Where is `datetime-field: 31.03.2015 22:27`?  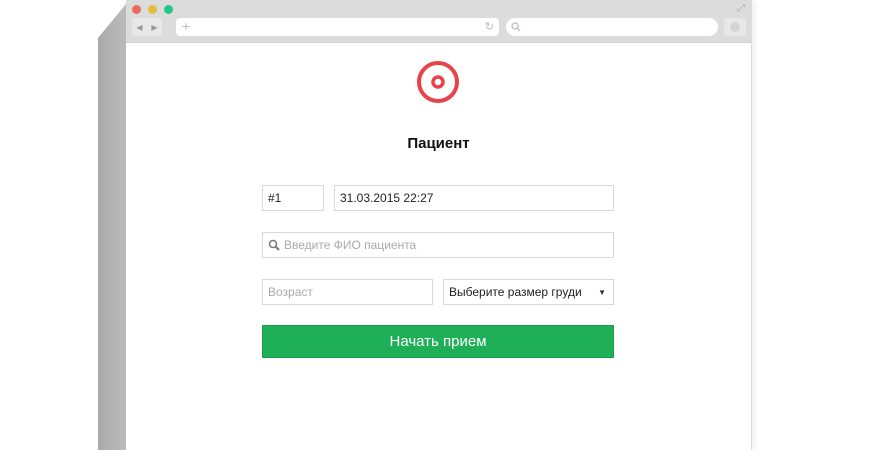 datetime-field: 31.03.2015 22:27 is located at coordinates (474, 198).